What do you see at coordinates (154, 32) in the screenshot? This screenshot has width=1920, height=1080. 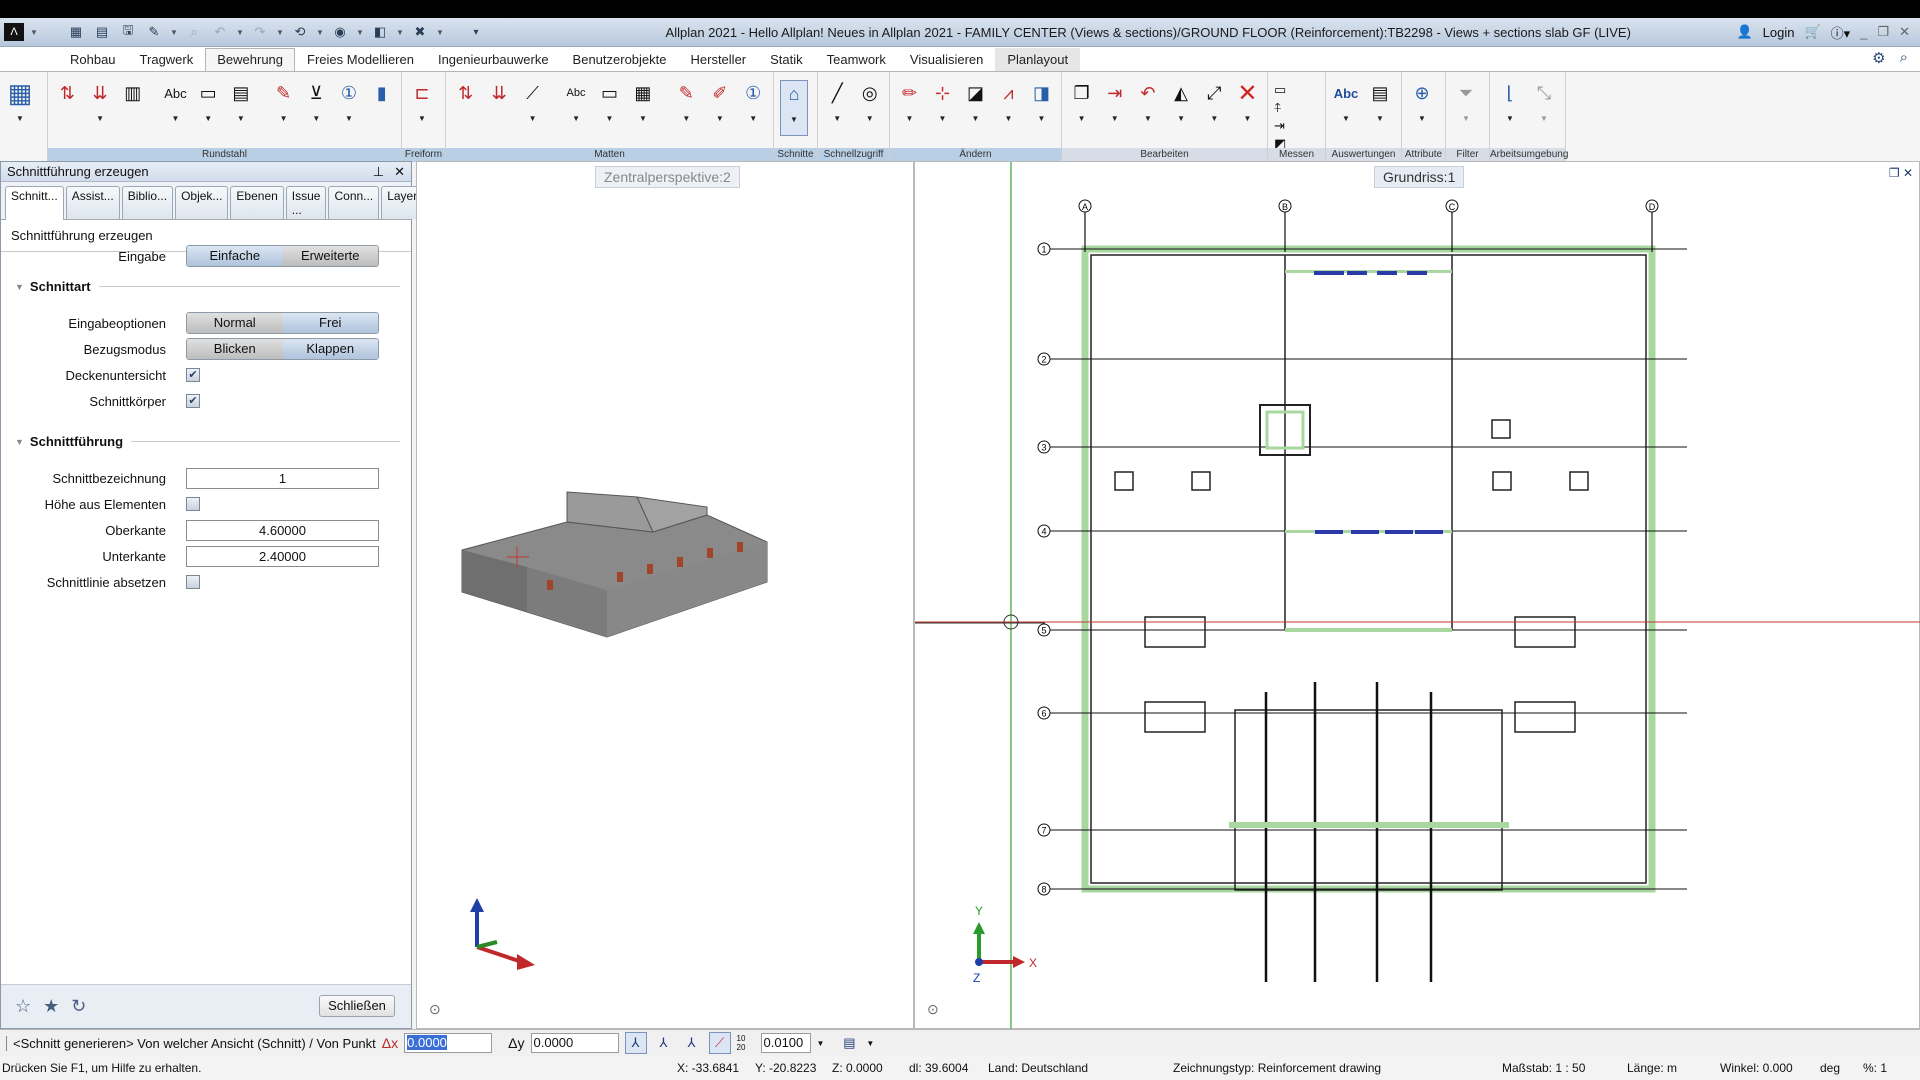 I see `edit-icon: ✎` at bounding box center [154, 32].